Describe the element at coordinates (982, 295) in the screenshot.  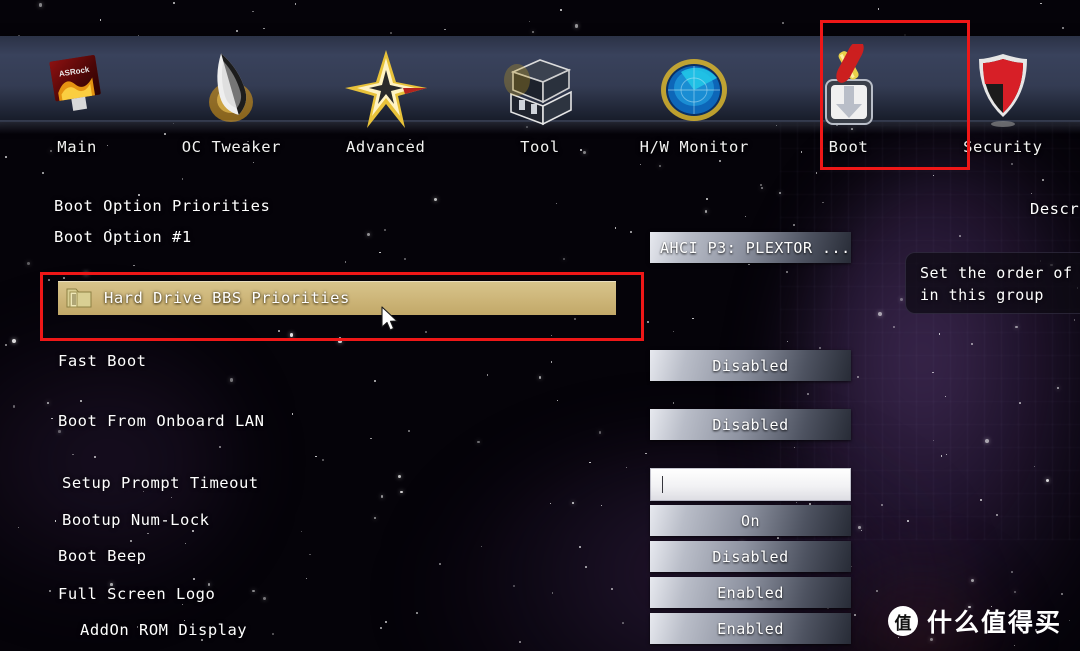
I see `description-line-2: in this group` at that location.